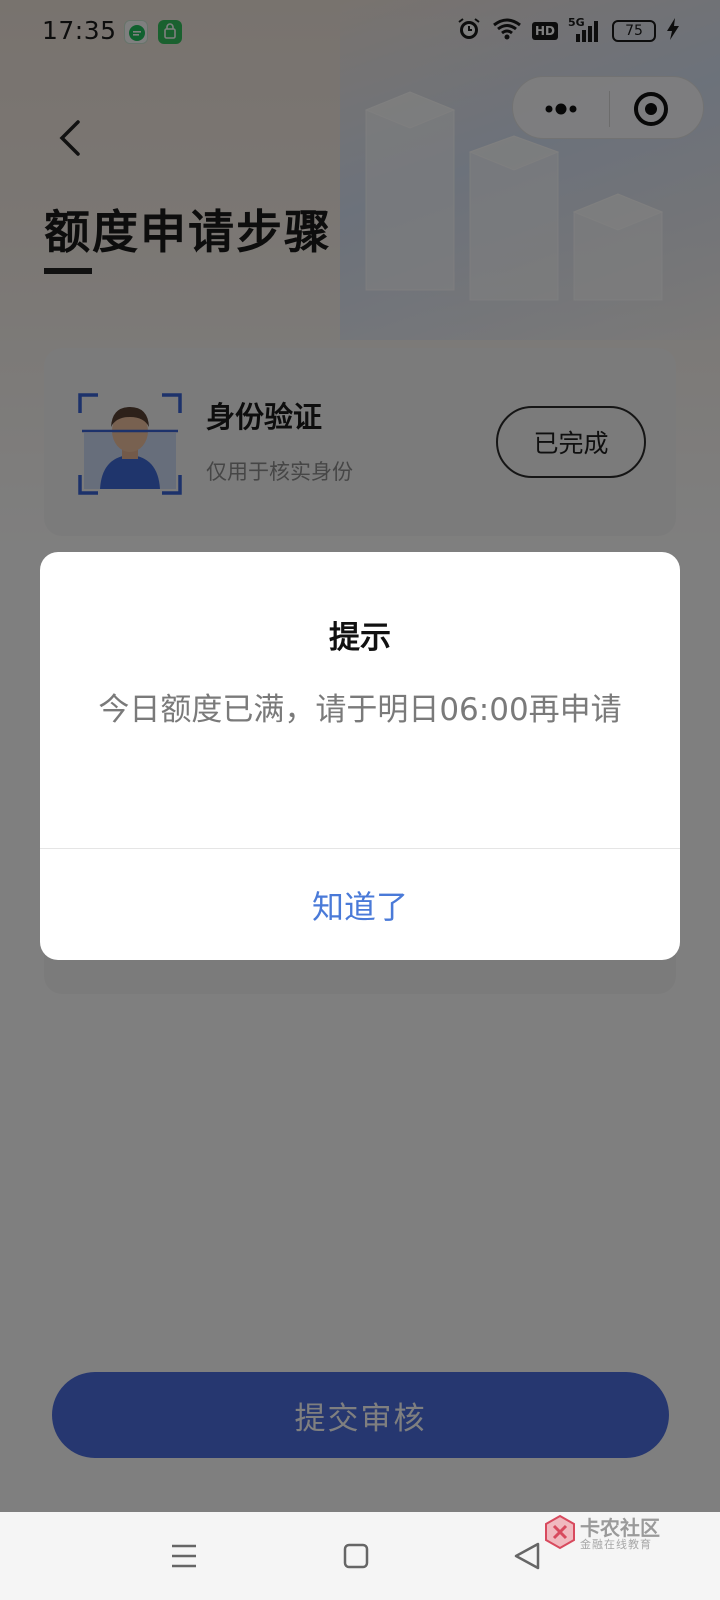 The width and height of the screenshot is (720, 1600). I want to click on dialog-title: 提示, so click(360, 638).